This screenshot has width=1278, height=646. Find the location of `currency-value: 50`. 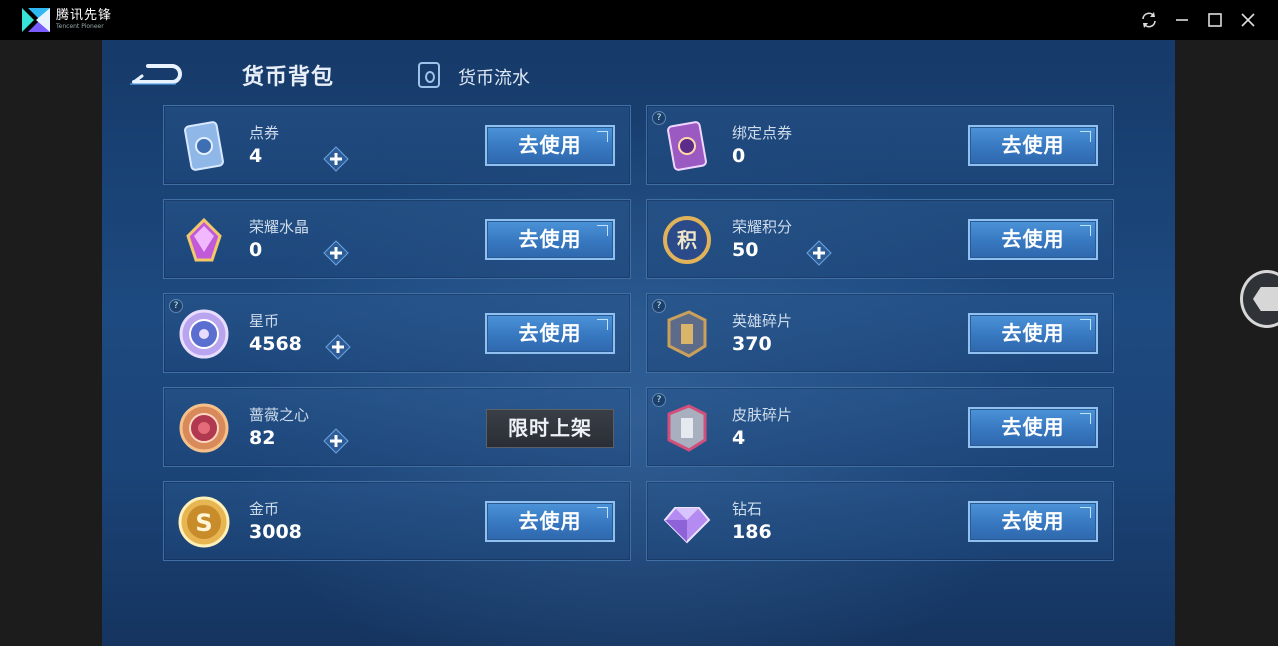

currency-value: 50 is located at coordinates (745, 250).